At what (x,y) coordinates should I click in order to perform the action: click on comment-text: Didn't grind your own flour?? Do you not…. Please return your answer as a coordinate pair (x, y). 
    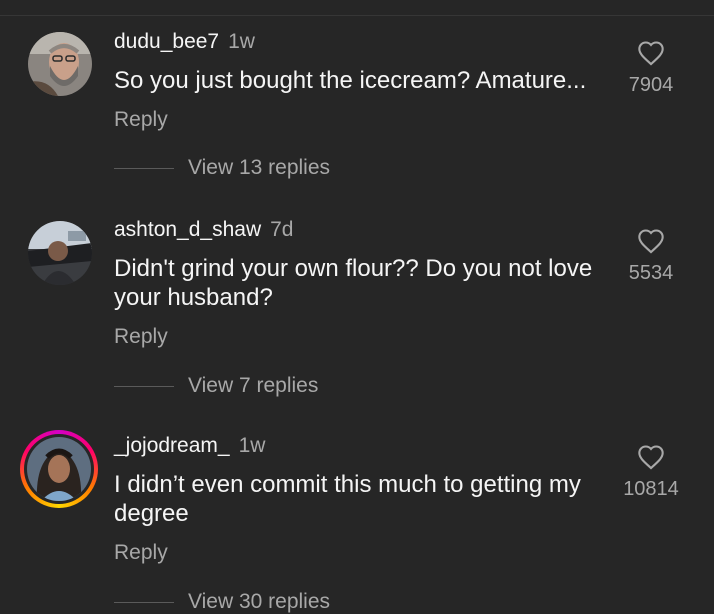
    Looking at the image, I should click on (353, 283).